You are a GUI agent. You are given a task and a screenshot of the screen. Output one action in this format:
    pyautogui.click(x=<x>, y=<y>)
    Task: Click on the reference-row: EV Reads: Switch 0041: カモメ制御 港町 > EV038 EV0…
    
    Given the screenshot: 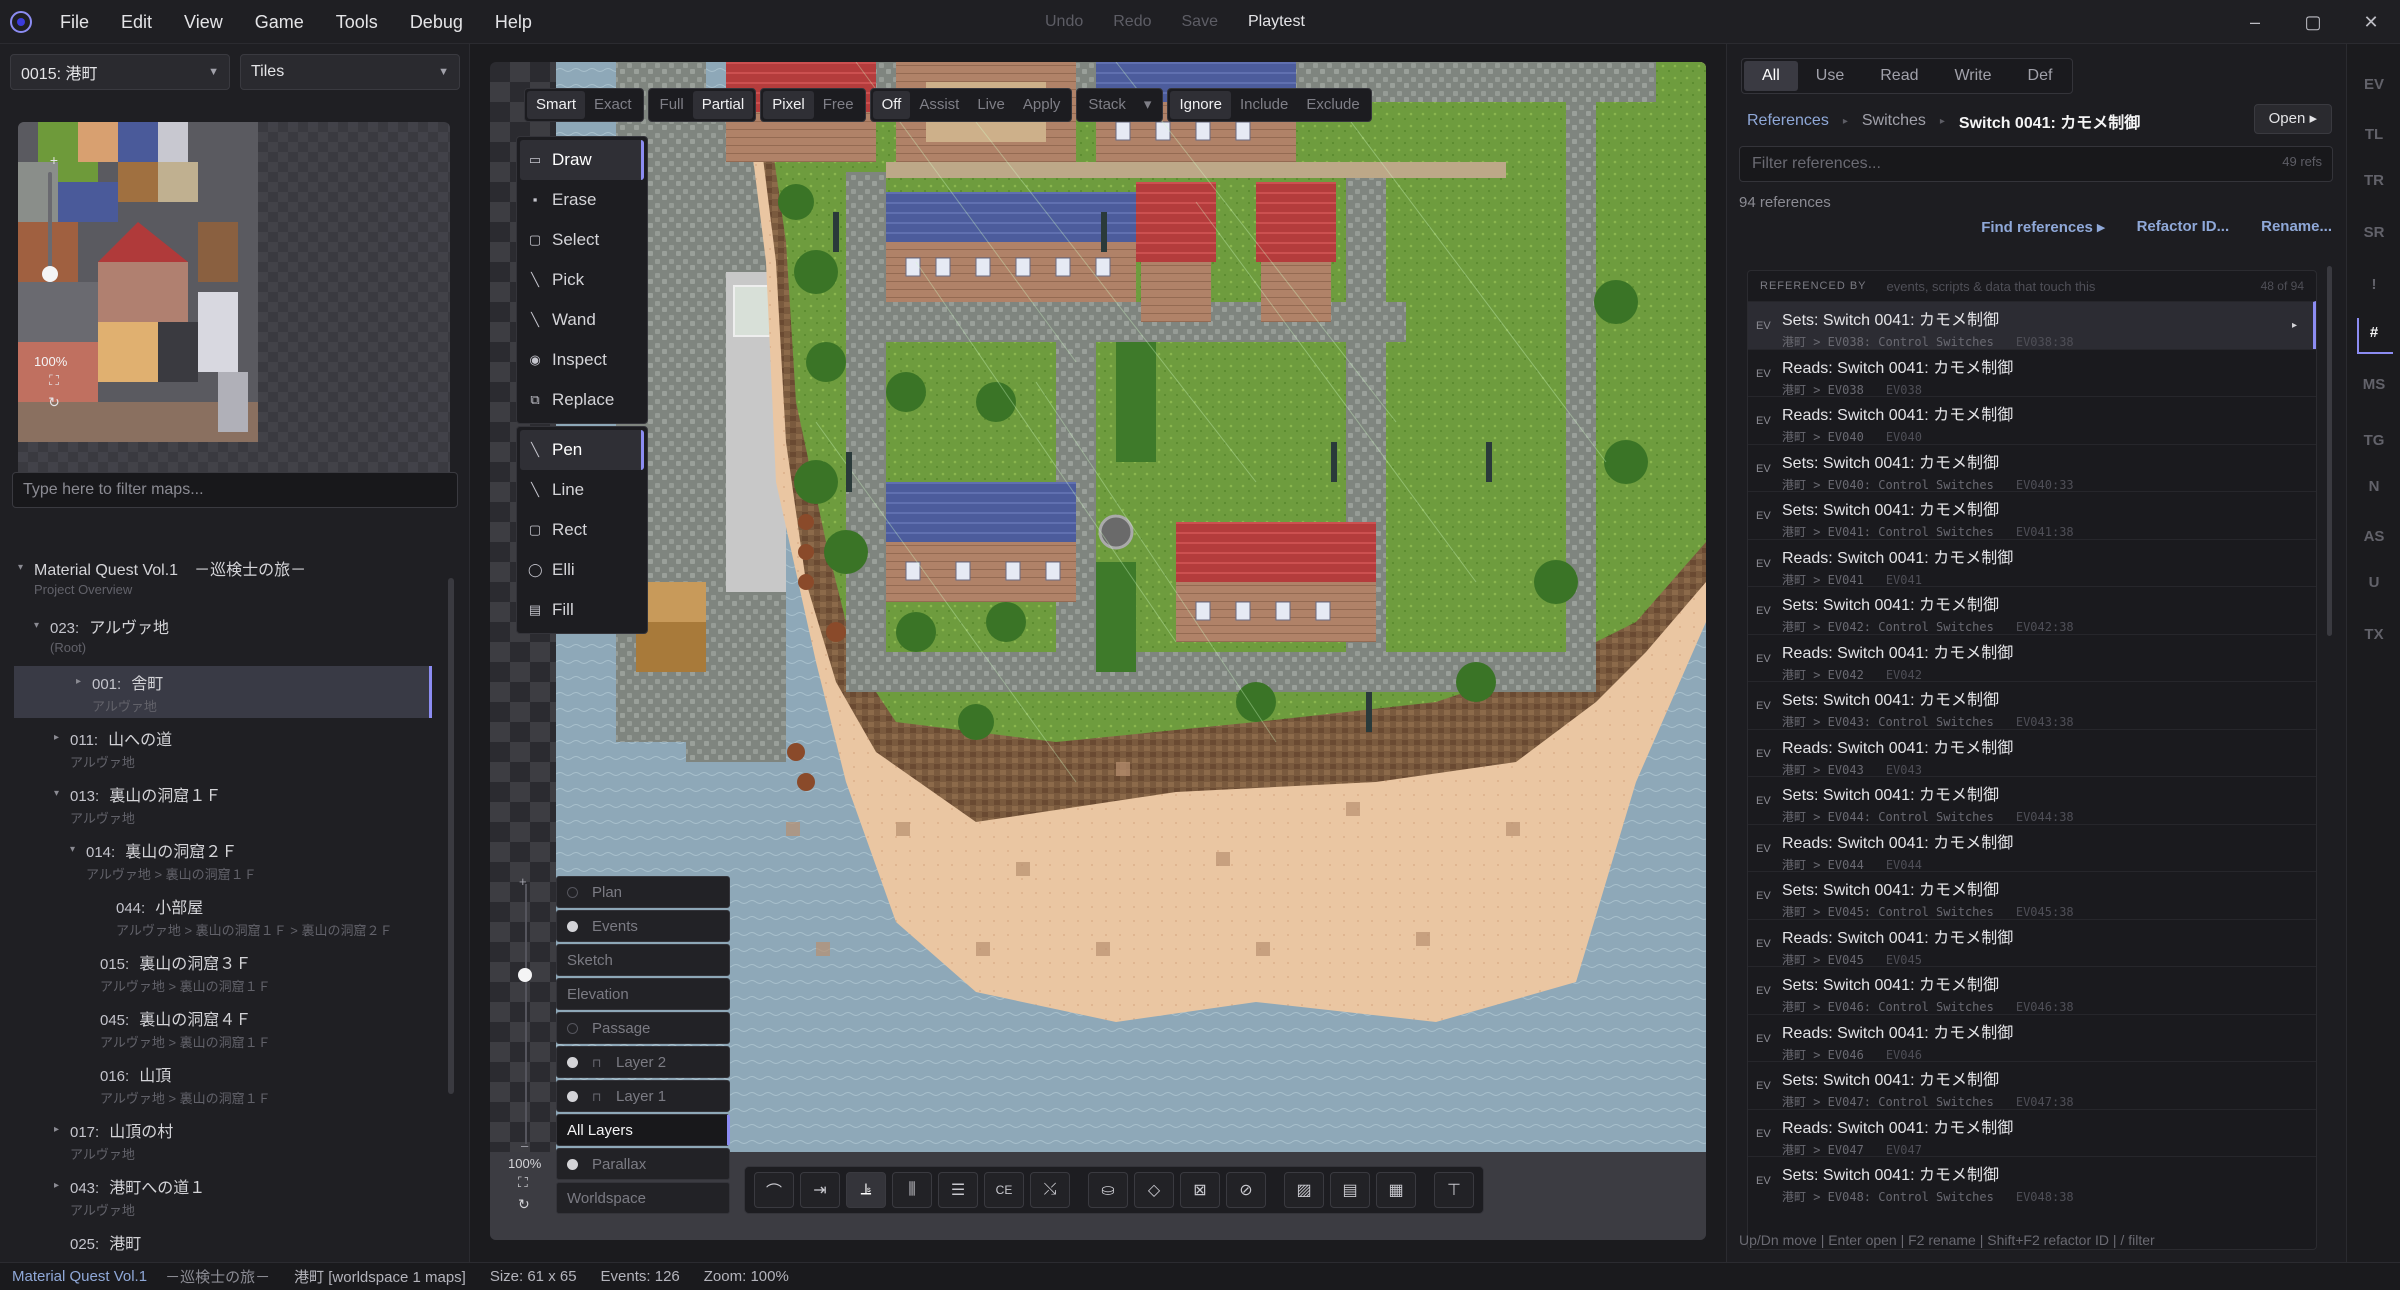 What is the action you would take?
    pyautogui.click(x=2032, y=372)
    